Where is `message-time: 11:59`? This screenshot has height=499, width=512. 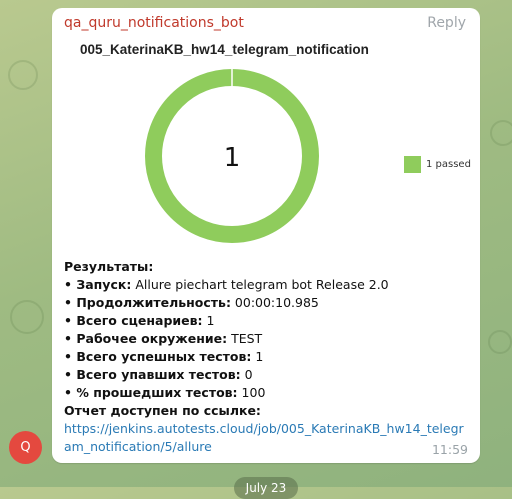 message-time: 11:59 is located at coordinates (449, 449).